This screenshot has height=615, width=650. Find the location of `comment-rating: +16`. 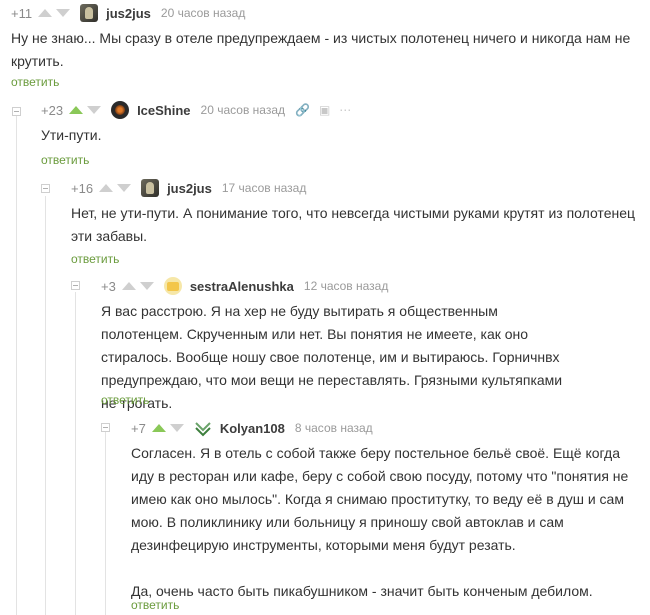

comment-rating: +16 is located at coordinates (82, 188).